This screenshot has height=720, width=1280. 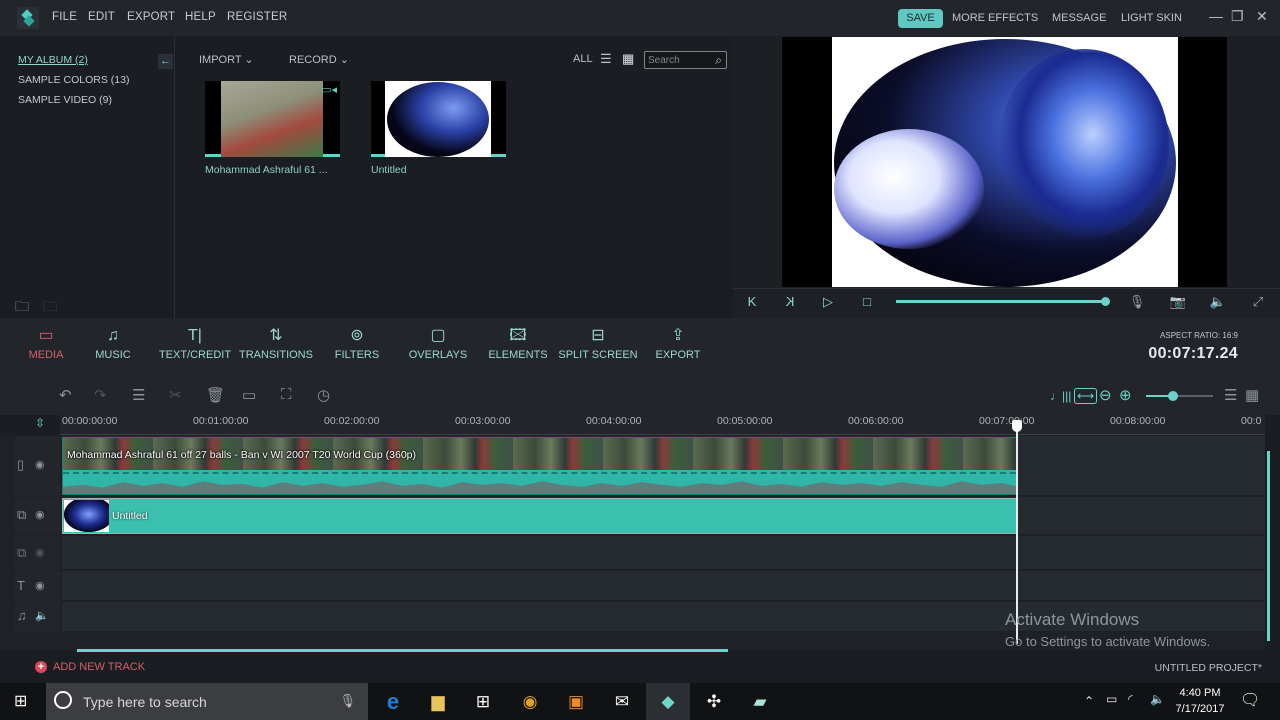 What do you see at coordinates (1230, 395) in the screenshot?
I see `list-icon: ☰` at bounding box center [1230, 395].